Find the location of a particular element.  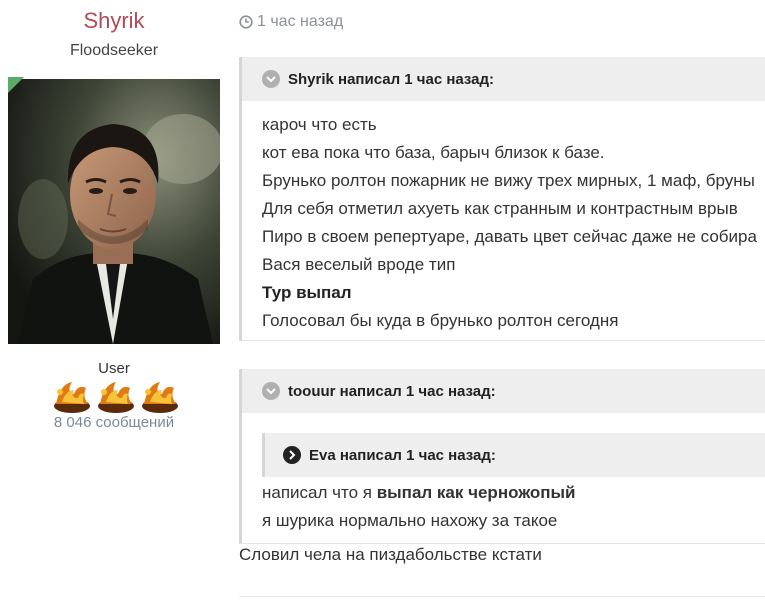

quote-line-bold: выпал как черножопый is located at coordinates (476, 492).